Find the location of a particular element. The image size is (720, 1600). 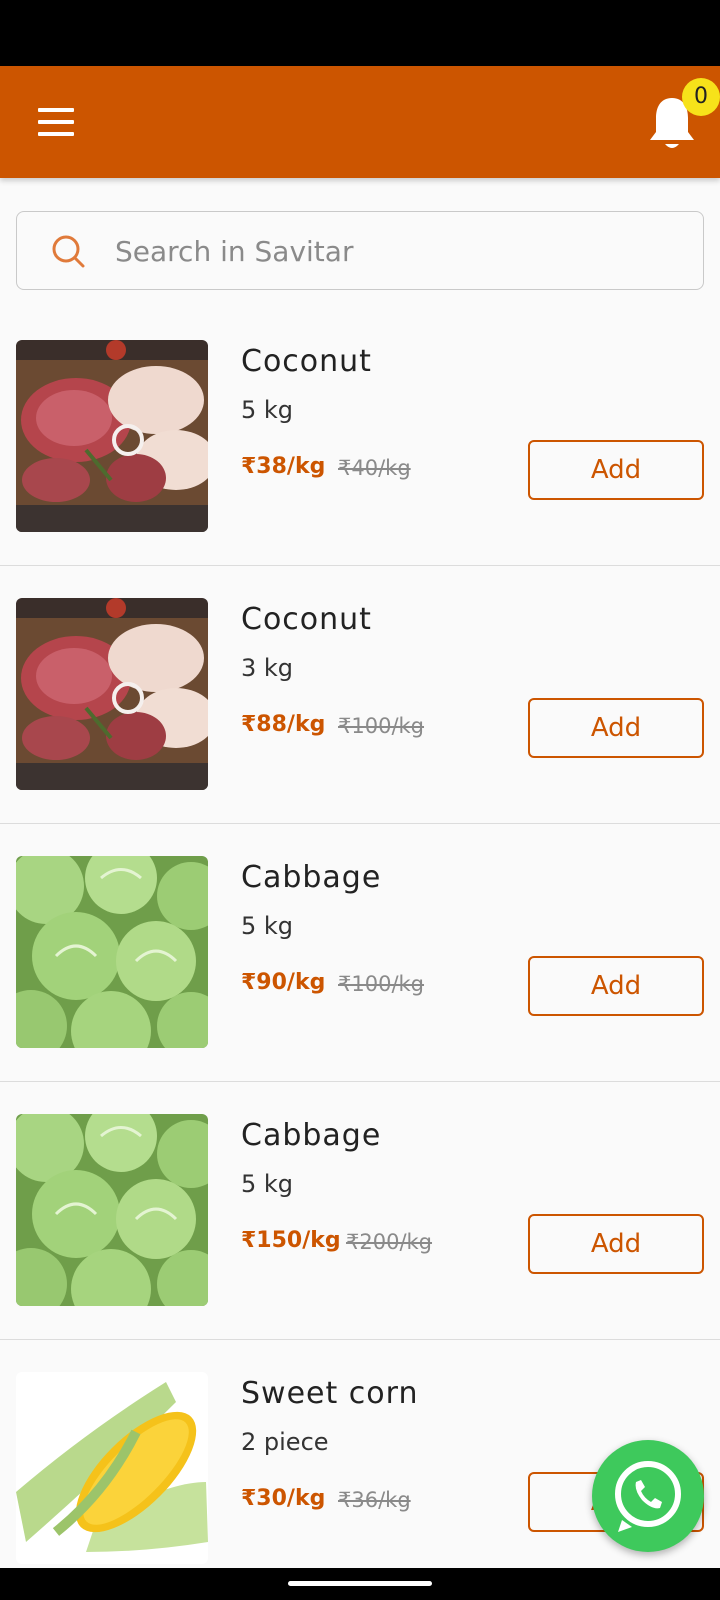

search-bar is located at coordinates (360, 250).